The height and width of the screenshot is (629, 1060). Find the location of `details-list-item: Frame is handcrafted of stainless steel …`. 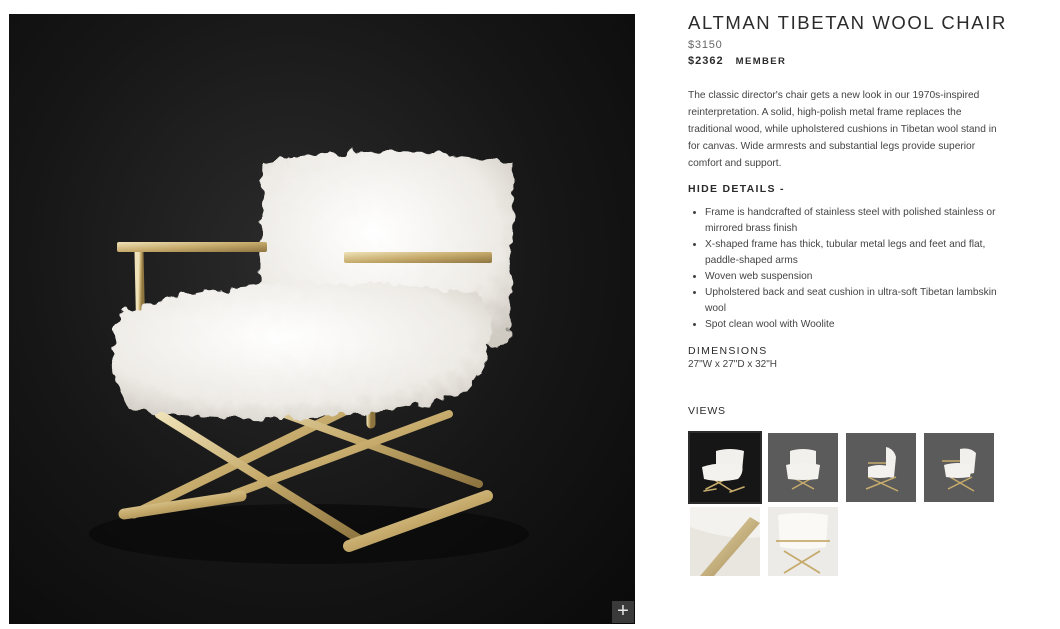

details-list-item: Frame is handcrafted of stainless steel … is located at coordinates (856, 221).